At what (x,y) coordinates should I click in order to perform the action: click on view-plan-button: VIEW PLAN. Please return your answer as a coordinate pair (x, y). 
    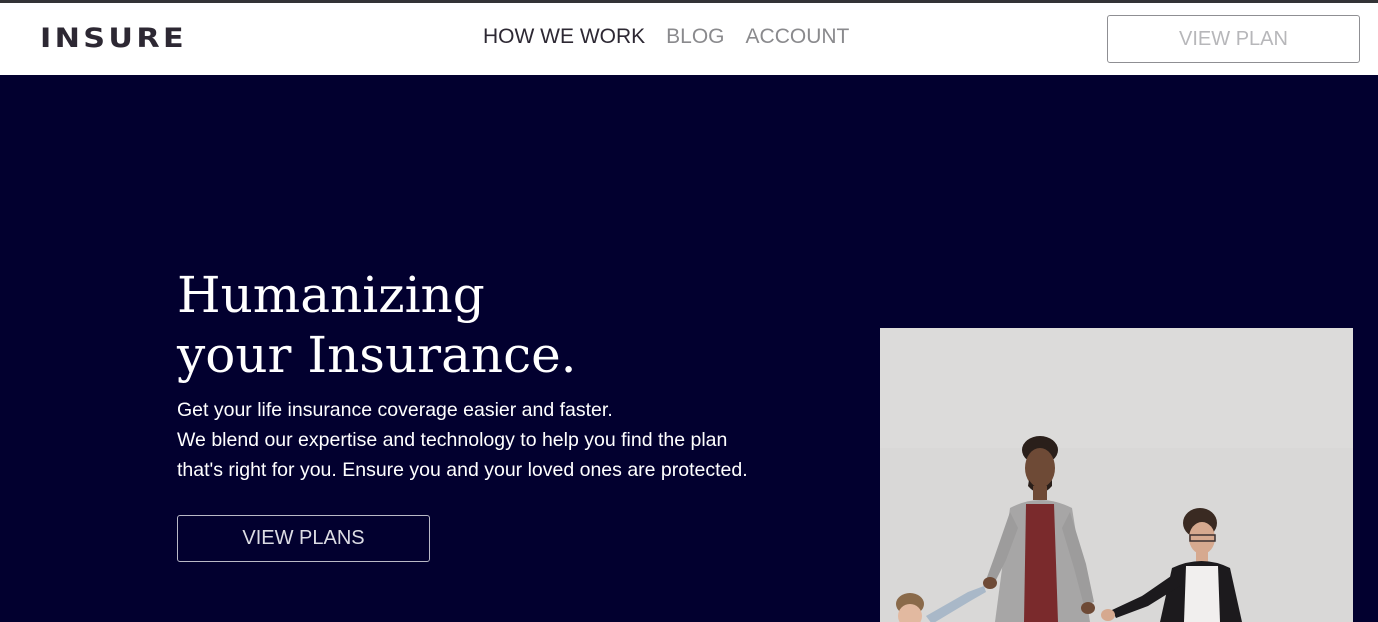
    Looking at the image, I should click on (1233, 39).